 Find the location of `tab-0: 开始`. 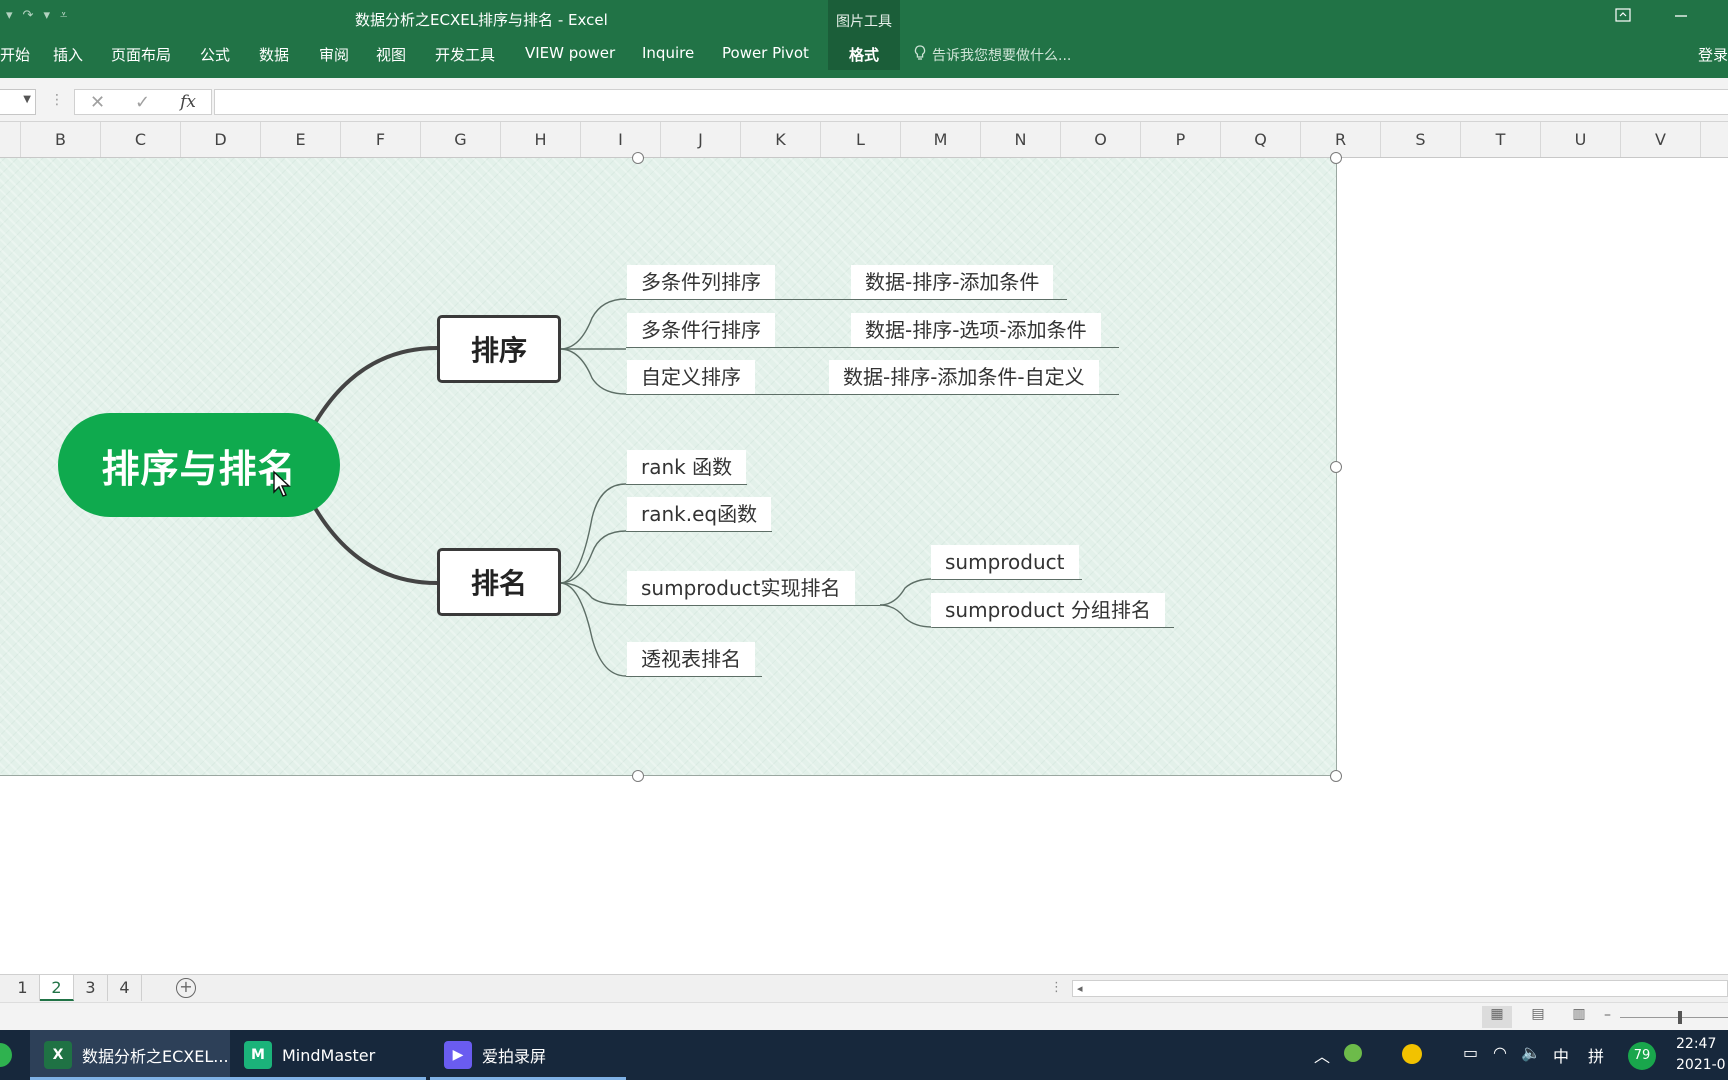

tab-0: 开始 is located at coordinates (15, 54).